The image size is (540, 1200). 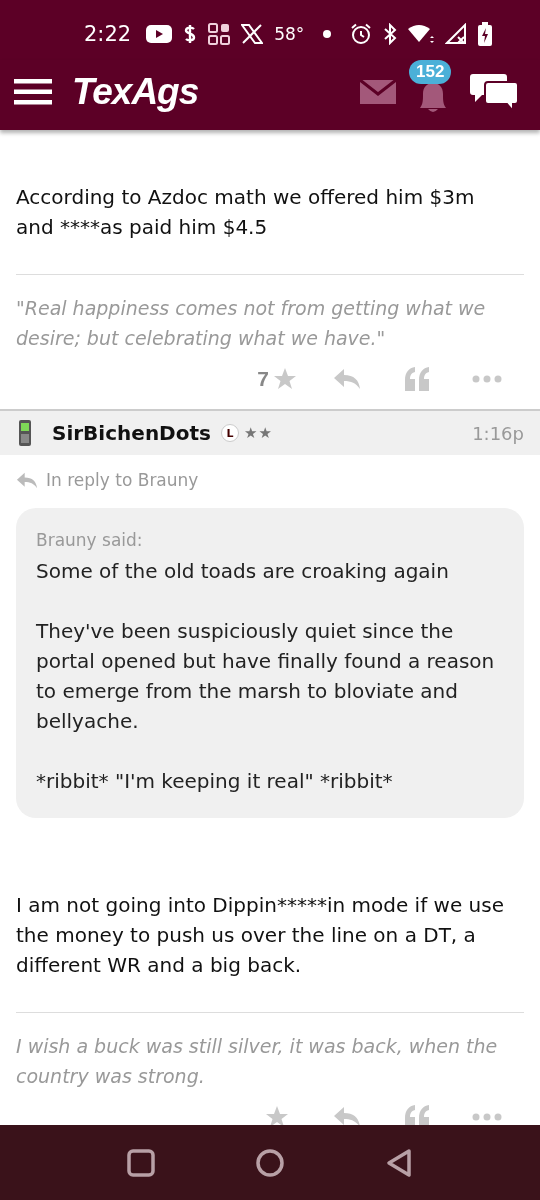 What do you see at coordinates (252, 34) in the screenshot?
I see `x-icon` at bounding box center [252, 34].